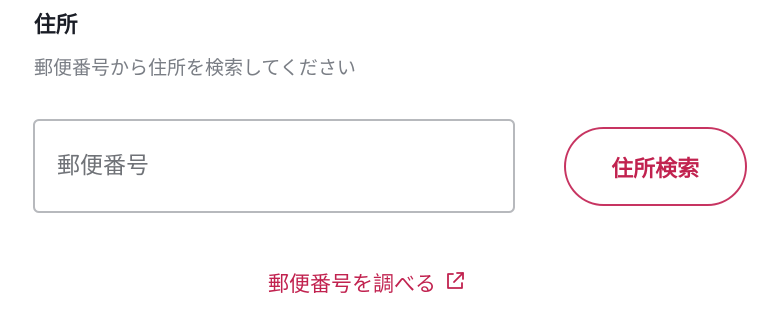 This screenshot has width=780, height=323. I want to click on address-search-button: 住所検索, so click(655, 166).